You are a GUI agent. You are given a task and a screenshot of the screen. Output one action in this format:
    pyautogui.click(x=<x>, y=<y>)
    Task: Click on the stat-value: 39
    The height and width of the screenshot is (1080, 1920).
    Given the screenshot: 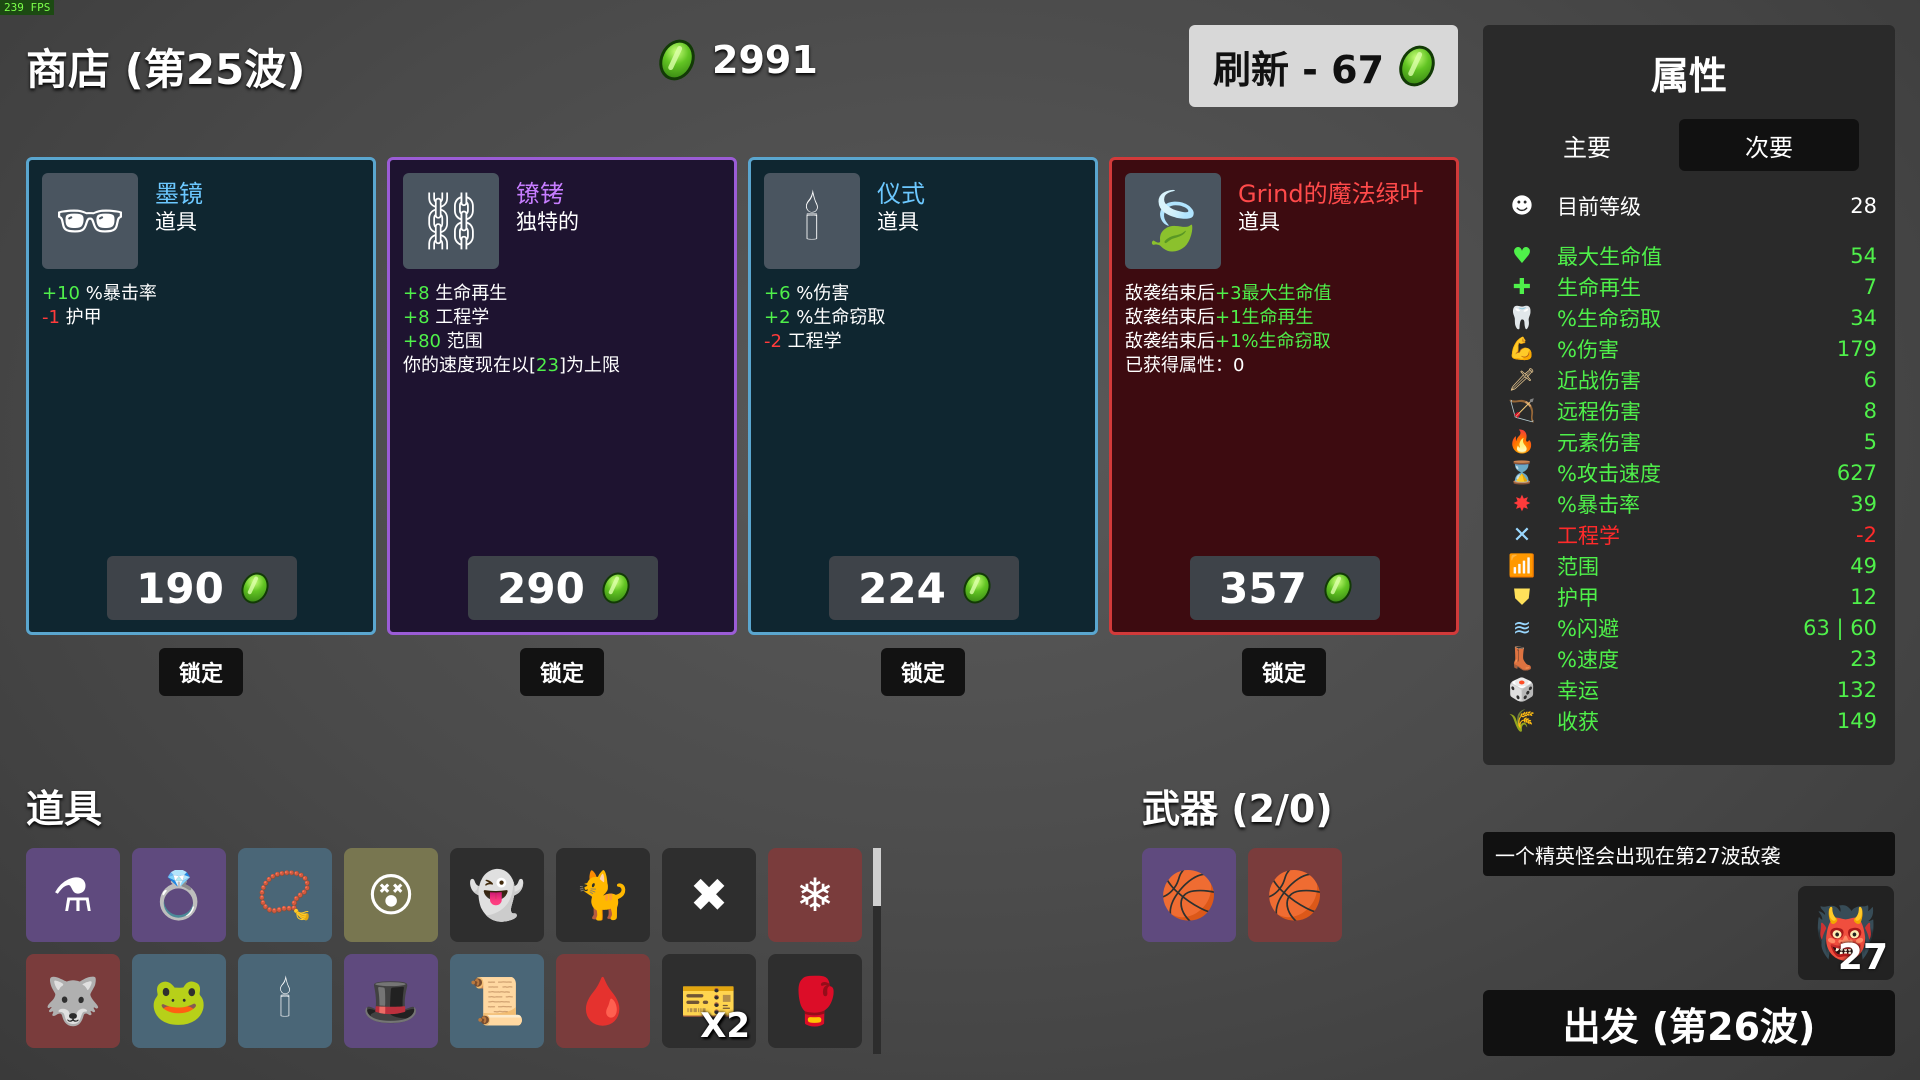 What is the action you would take?
    pyautogui.click(x=1863, y=504)
    